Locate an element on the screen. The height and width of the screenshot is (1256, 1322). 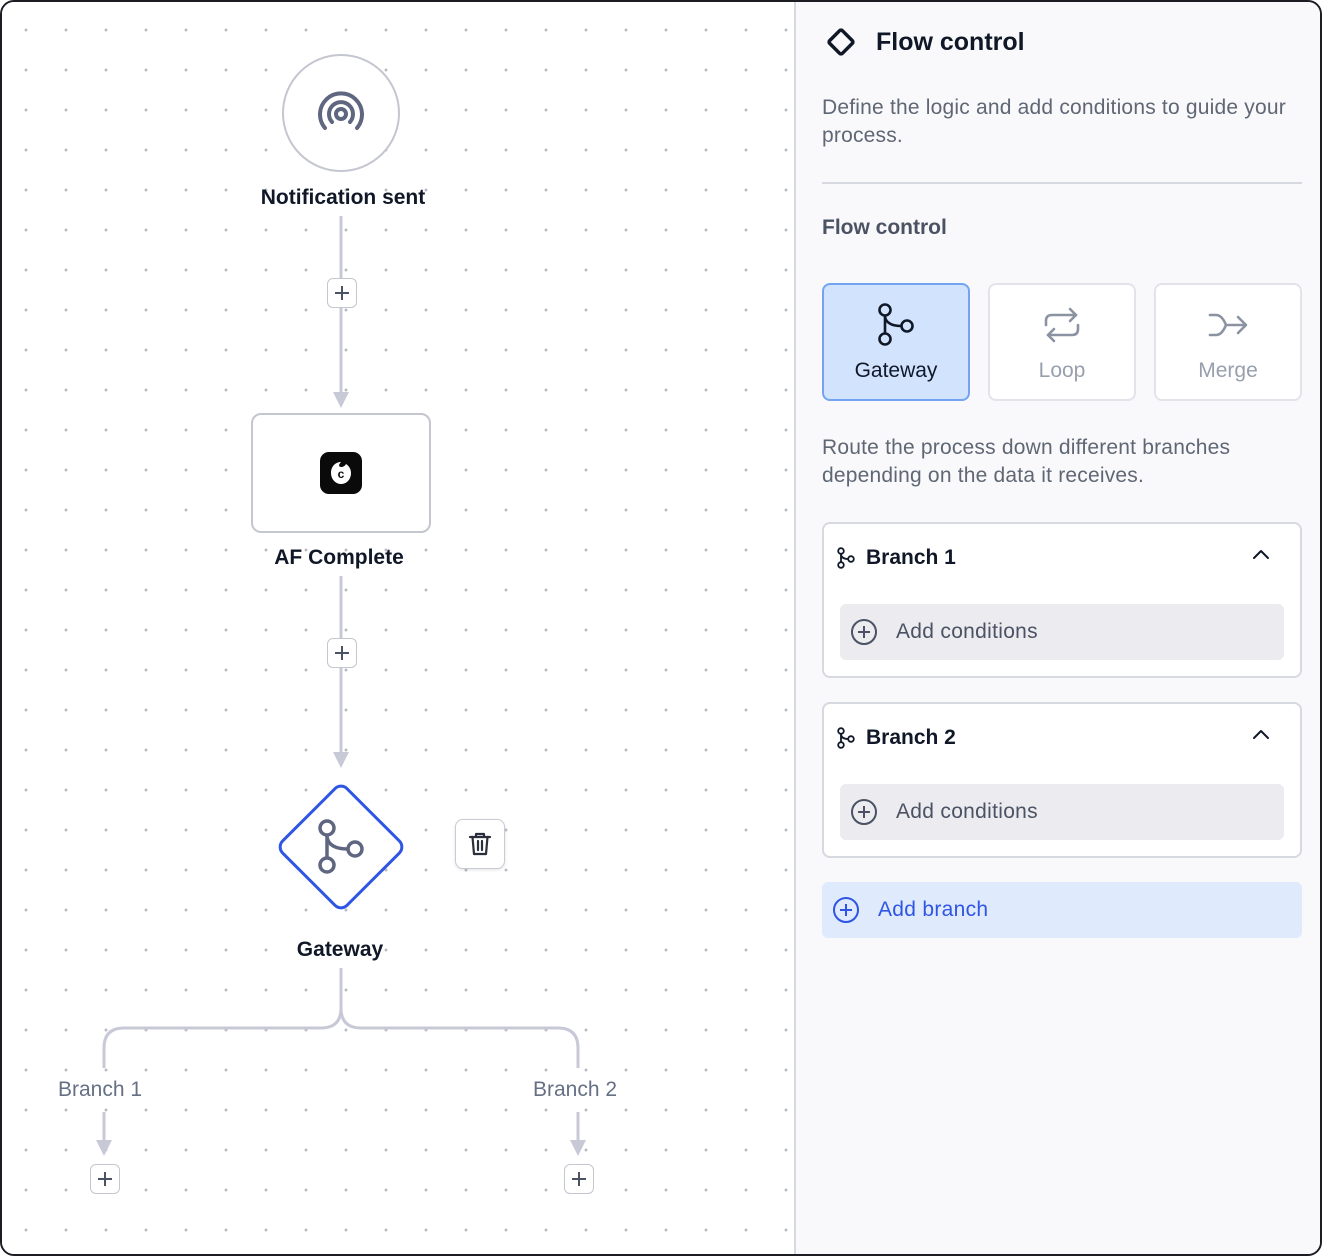
type-card-gateway: Gateway is located at coordinates (896, 342).